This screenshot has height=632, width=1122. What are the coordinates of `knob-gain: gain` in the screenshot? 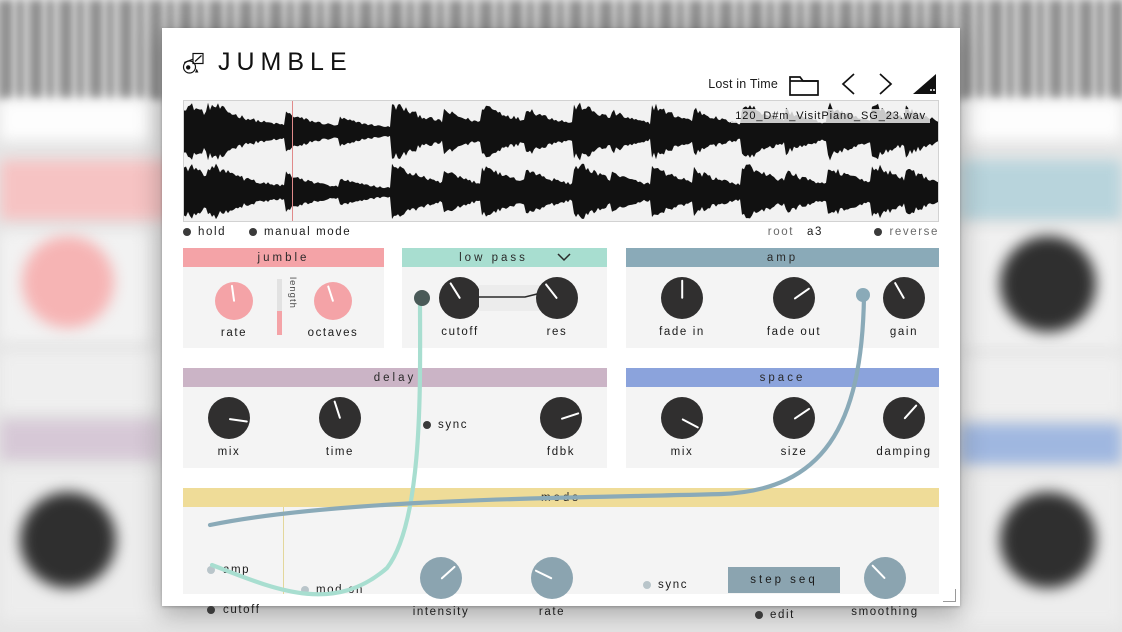 It's located at (904, 307).